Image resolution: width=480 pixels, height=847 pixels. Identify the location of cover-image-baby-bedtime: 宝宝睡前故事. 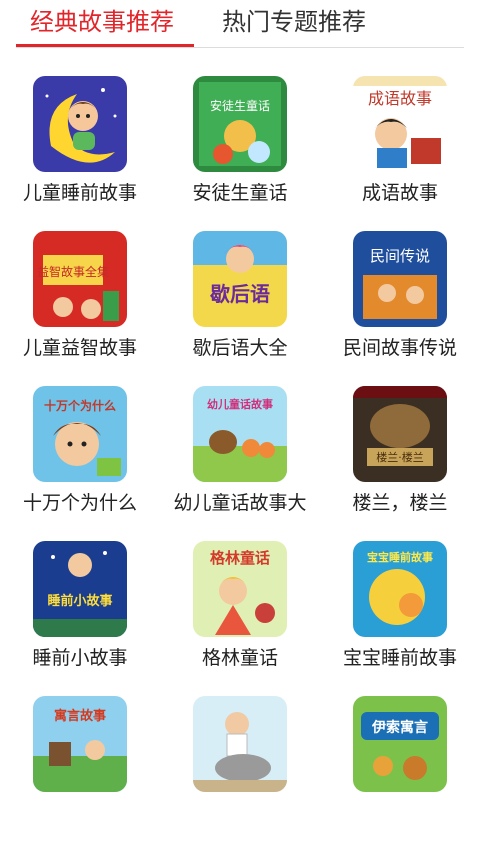
(400, 589).